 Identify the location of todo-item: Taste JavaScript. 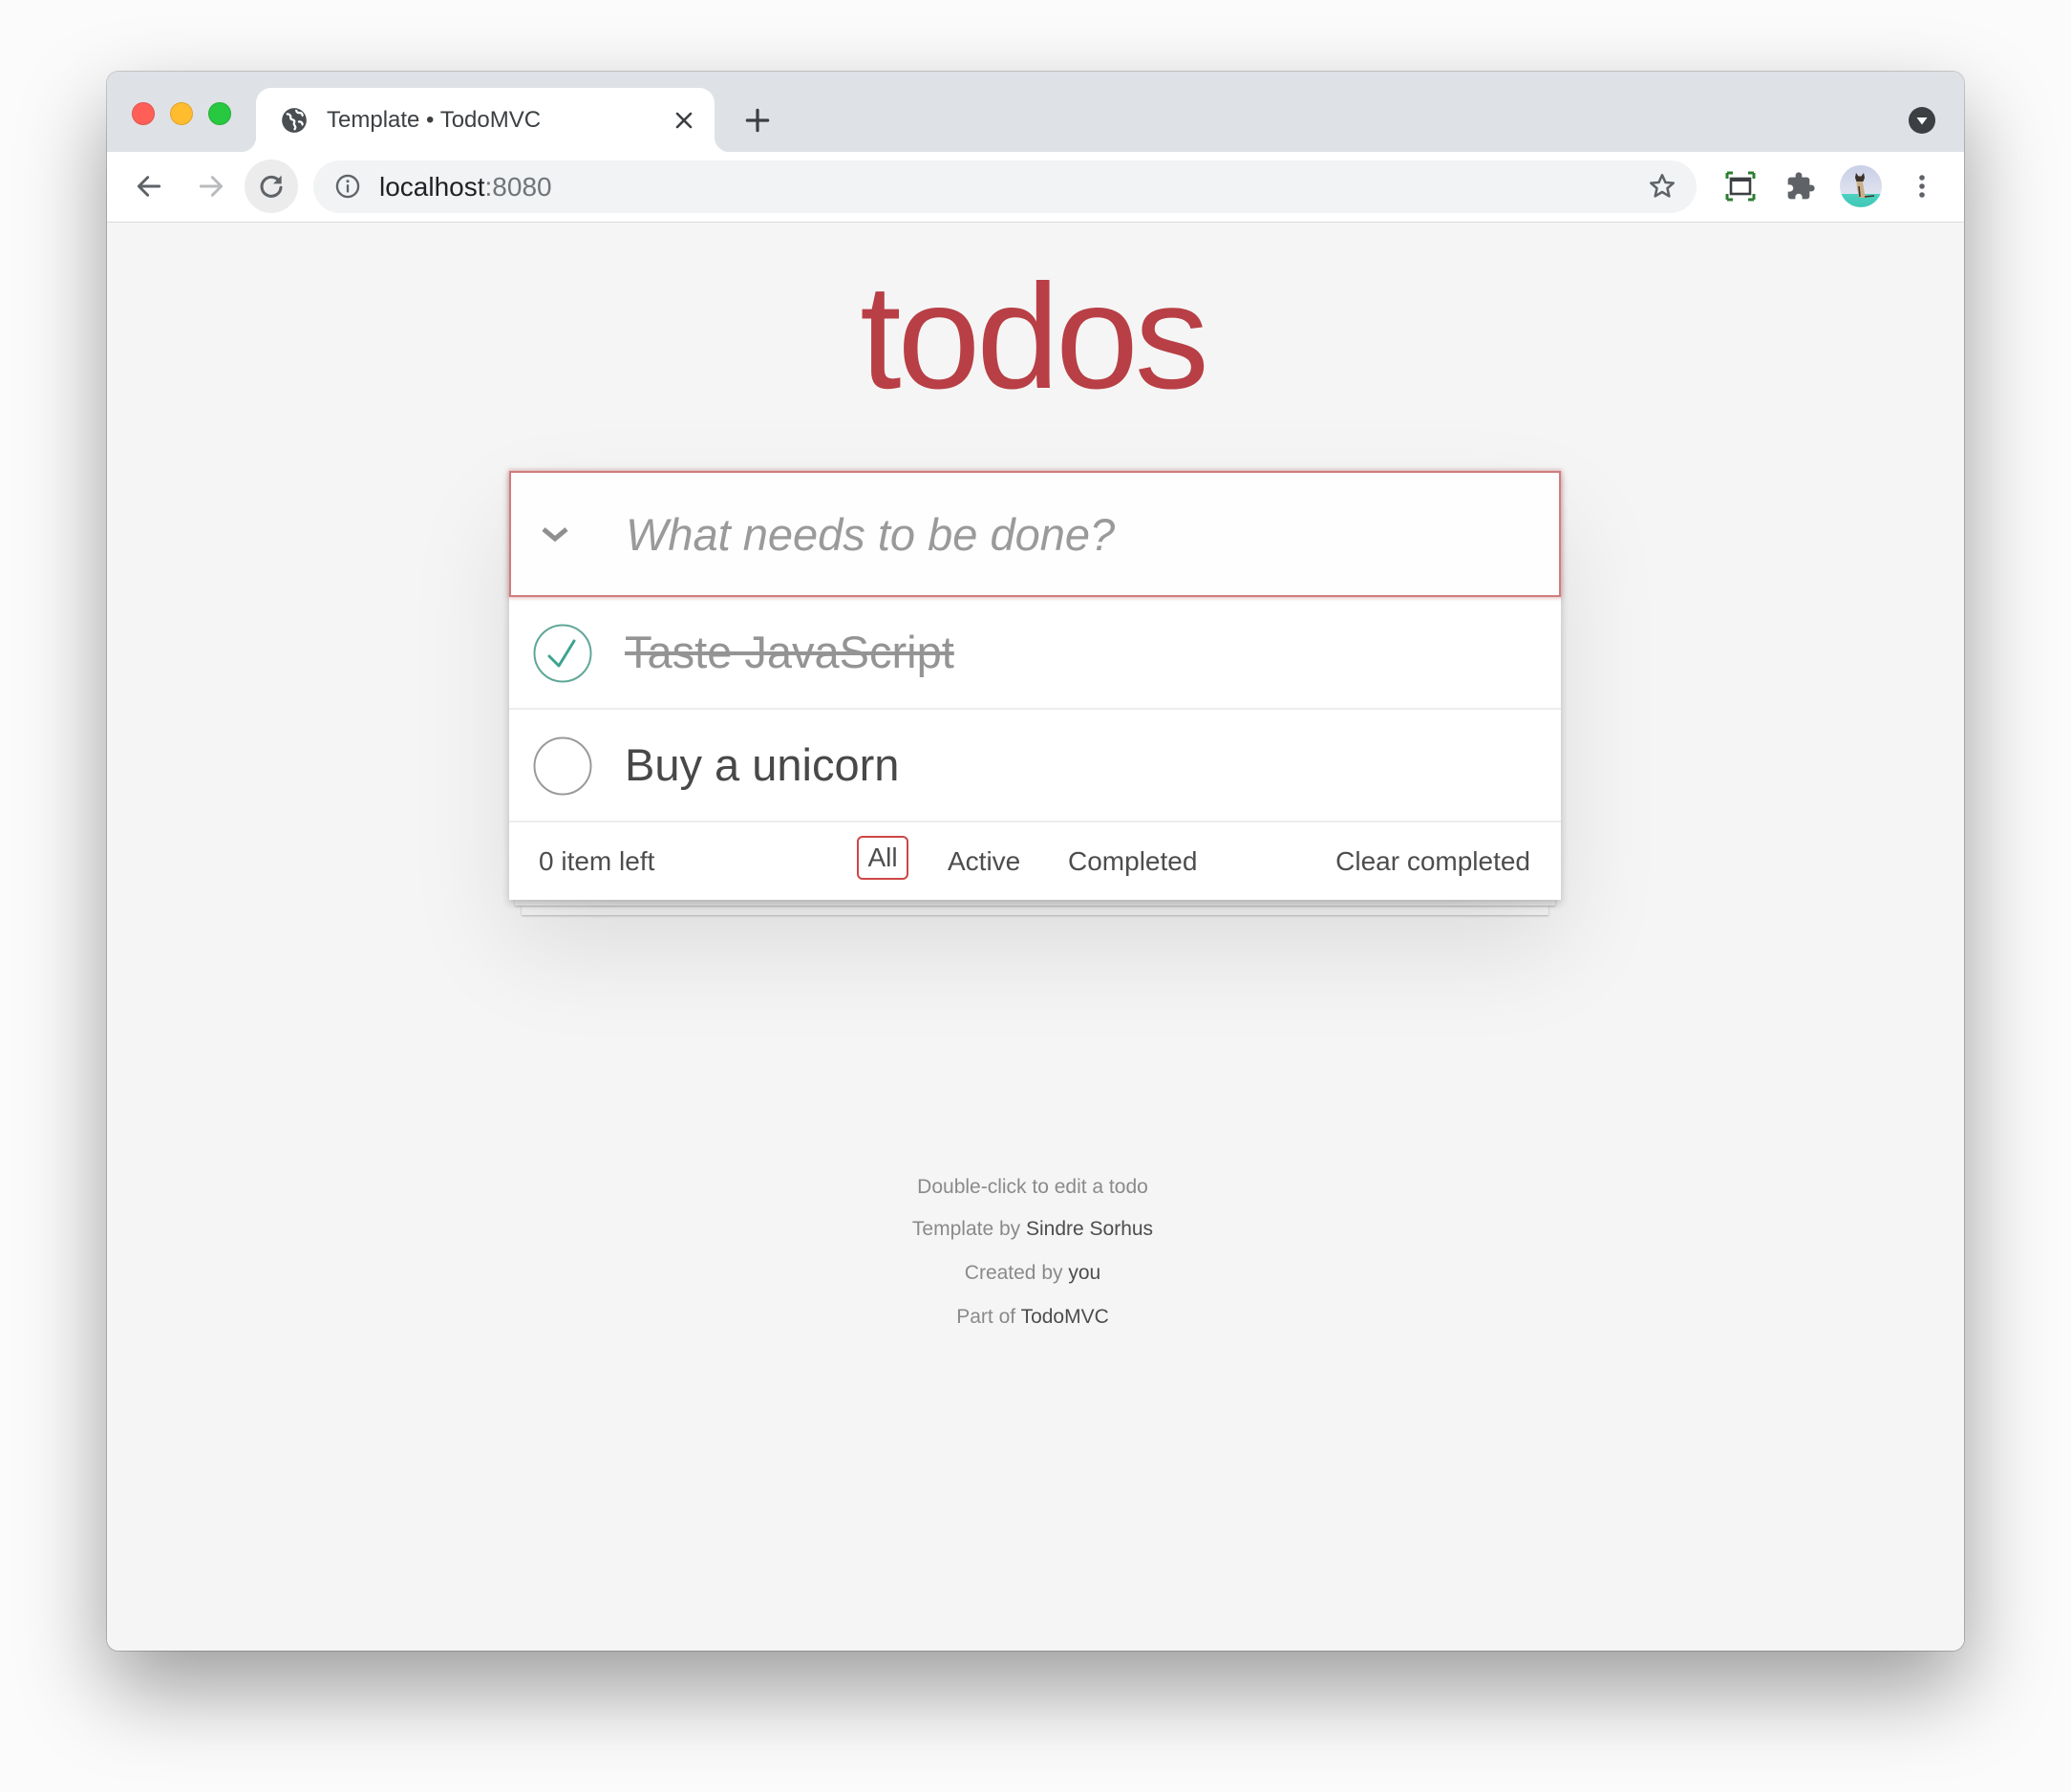
(1035, 653).